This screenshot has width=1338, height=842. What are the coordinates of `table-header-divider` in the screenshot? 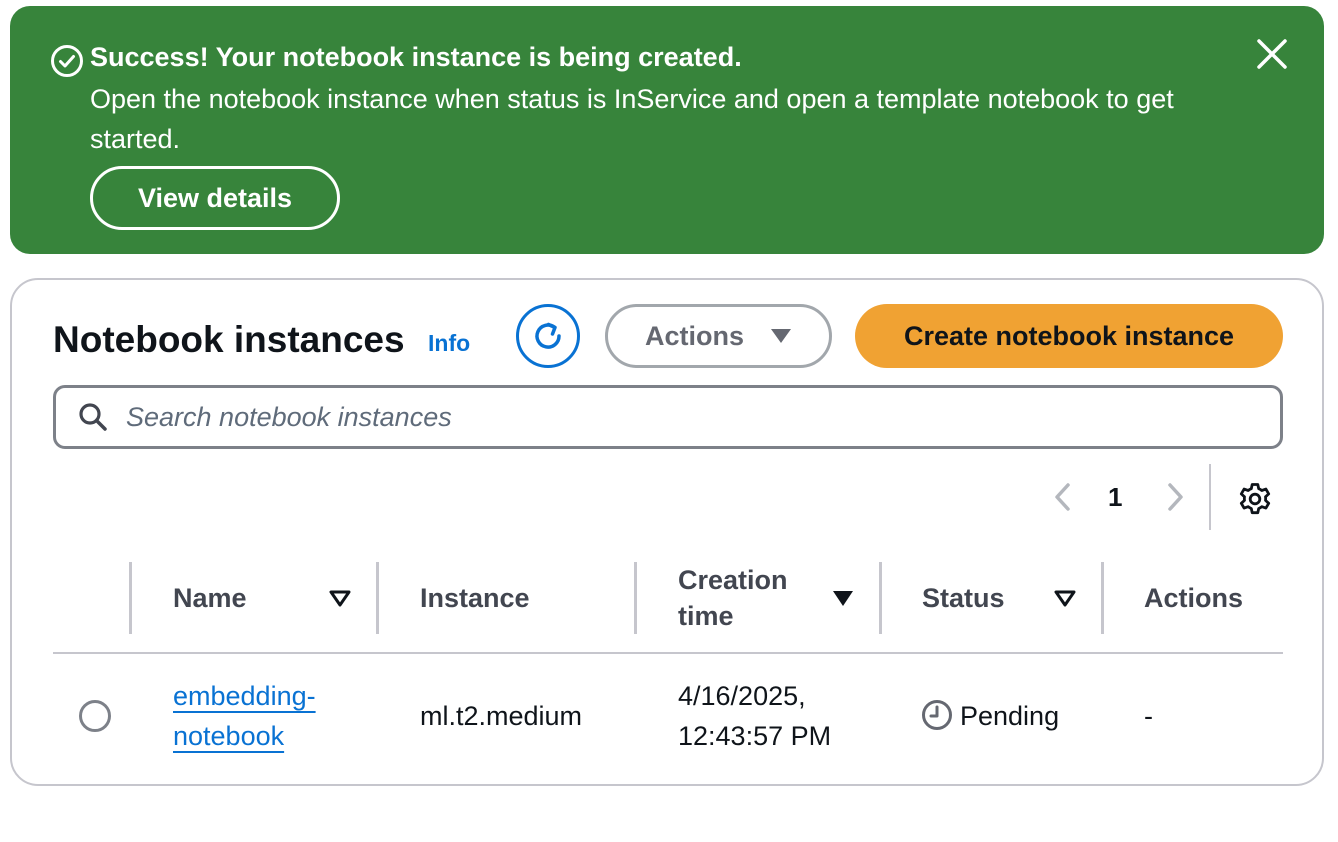 It's located at (668, 653).